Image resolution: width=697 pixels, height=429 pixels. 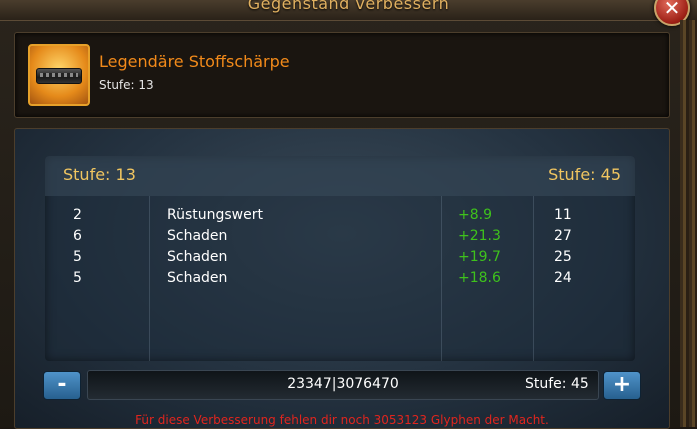 I want to click on stat-row: 2 Rüstungswert +8.9 11, so click(x=340, y=217).